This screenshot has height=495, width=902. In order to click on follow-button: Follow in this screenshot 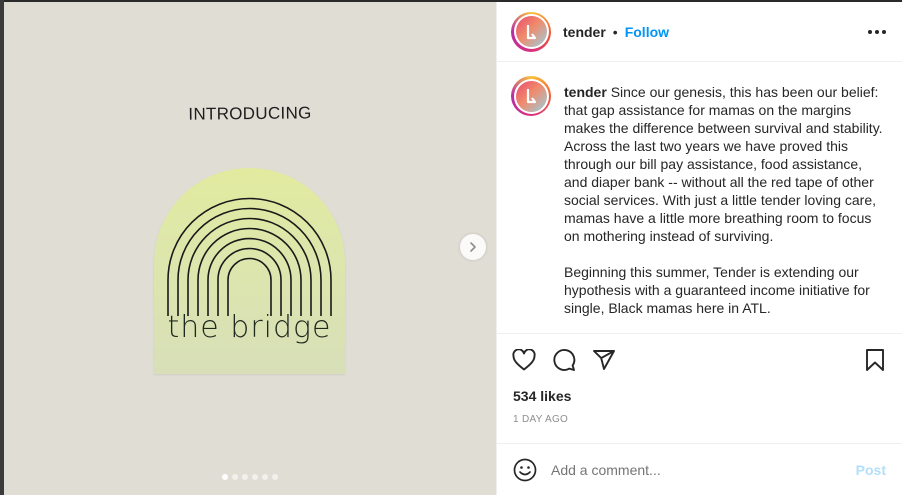, I will do `click(647, 32)`.